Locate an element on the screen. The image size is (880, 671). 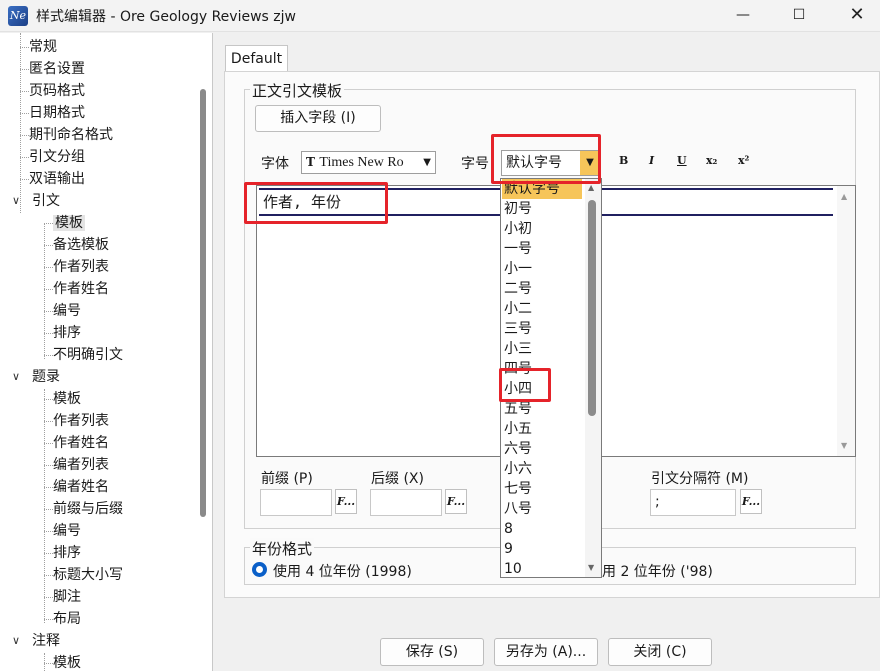
dropdown-scrollbar: ▲ ▼ is located at coordinates (593, 378).